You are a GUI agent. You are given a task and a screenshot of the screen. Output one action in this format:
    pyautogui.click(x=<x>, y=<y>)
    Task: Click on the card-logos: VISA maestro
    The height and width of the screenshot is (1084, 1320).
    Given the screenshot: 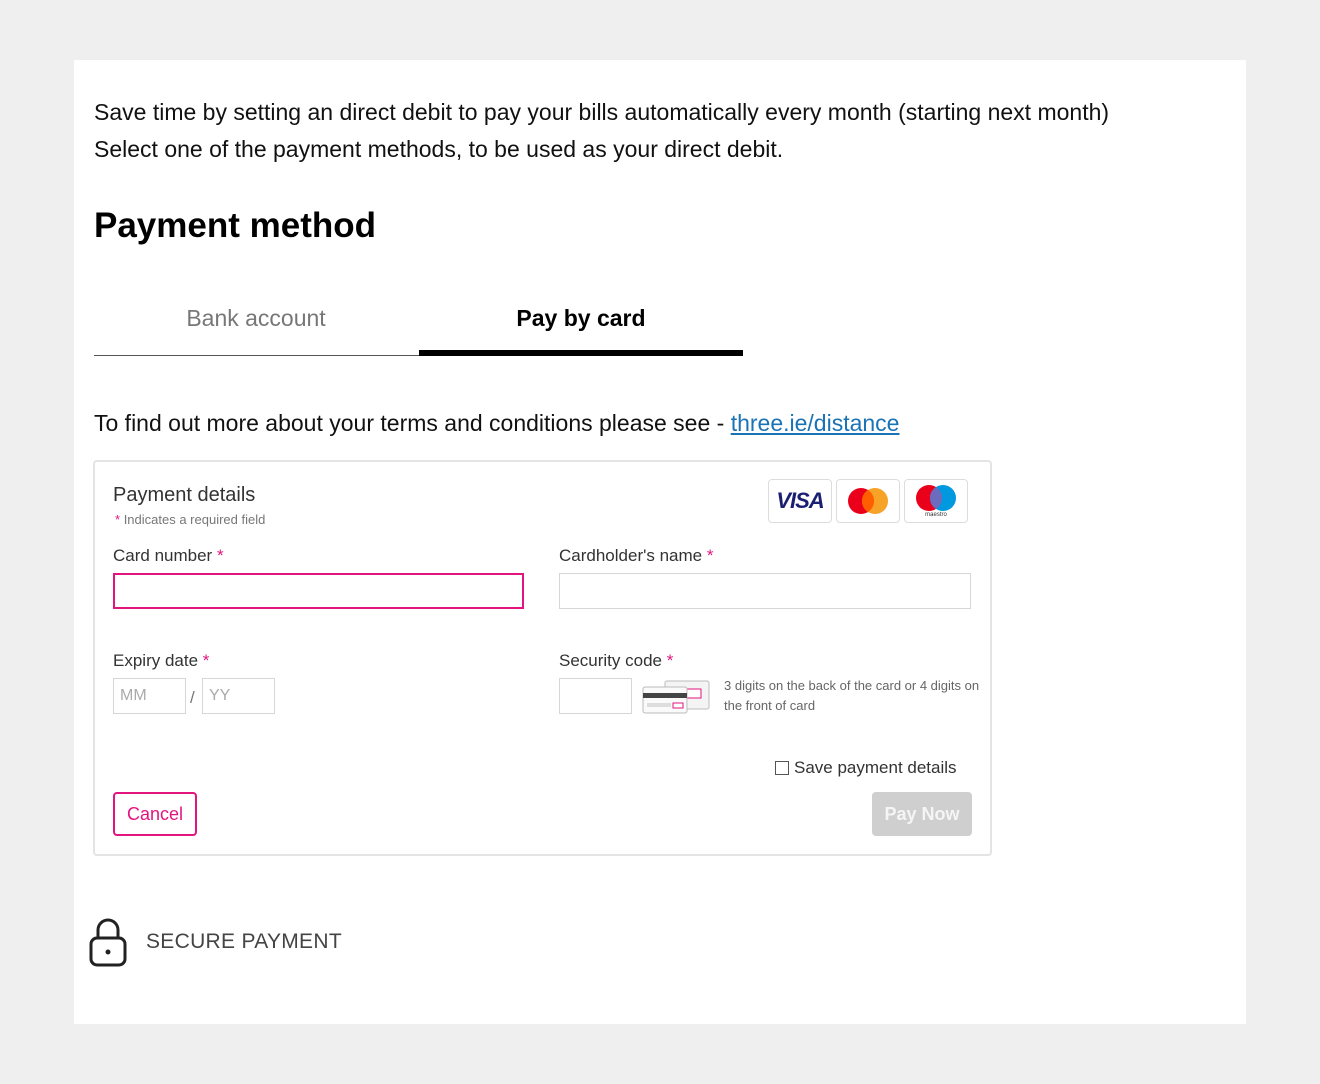 What is the action you would take?
    pyautogui.click(x=868, y=502)
    